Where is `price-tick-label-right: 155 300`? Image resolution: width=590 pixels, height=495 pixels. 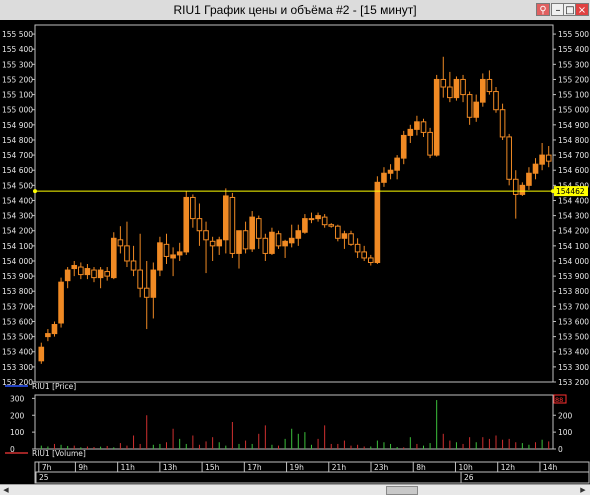
price-tick-label-right: 155 300 is located at coordinates (573, 64).